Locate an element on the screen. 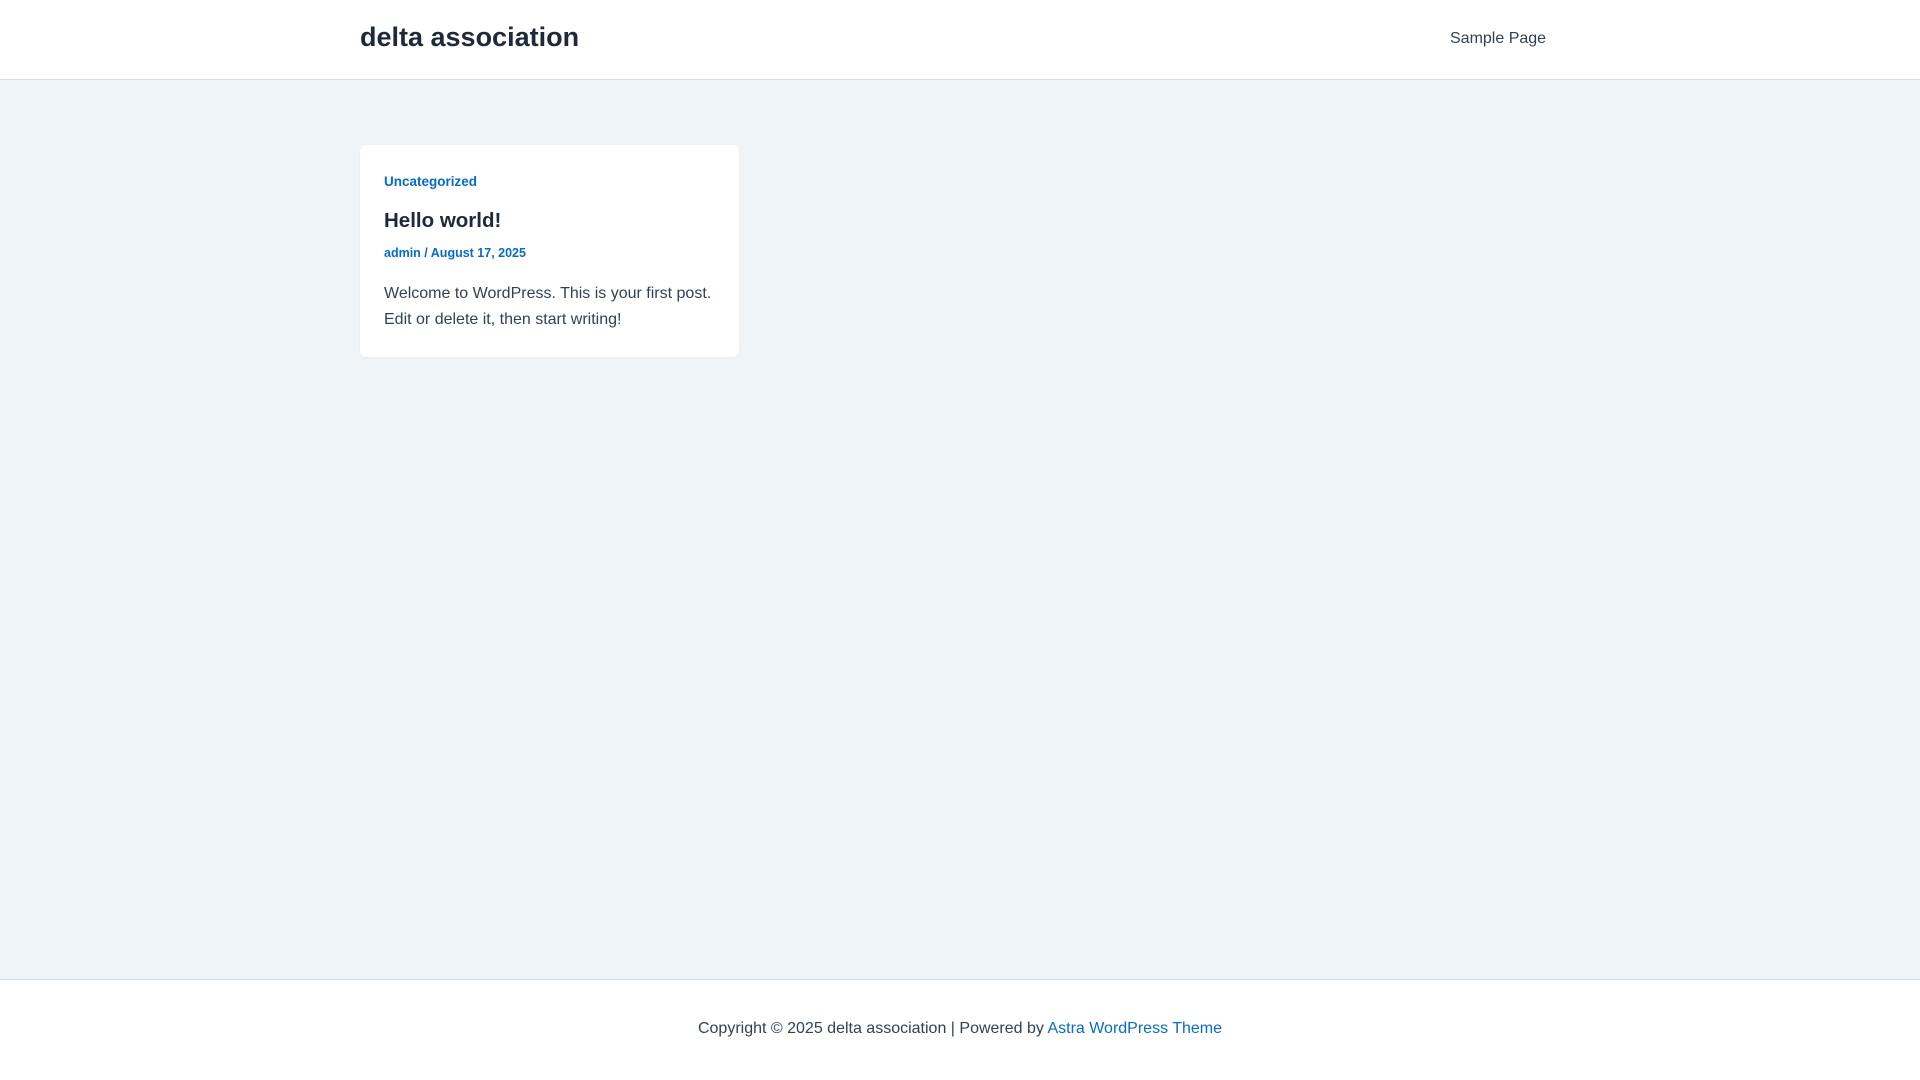 The height and width of the screenshot is (1080, 1920). nav-item-sample-page: Sample Page is located at coordinates (1498, 39).